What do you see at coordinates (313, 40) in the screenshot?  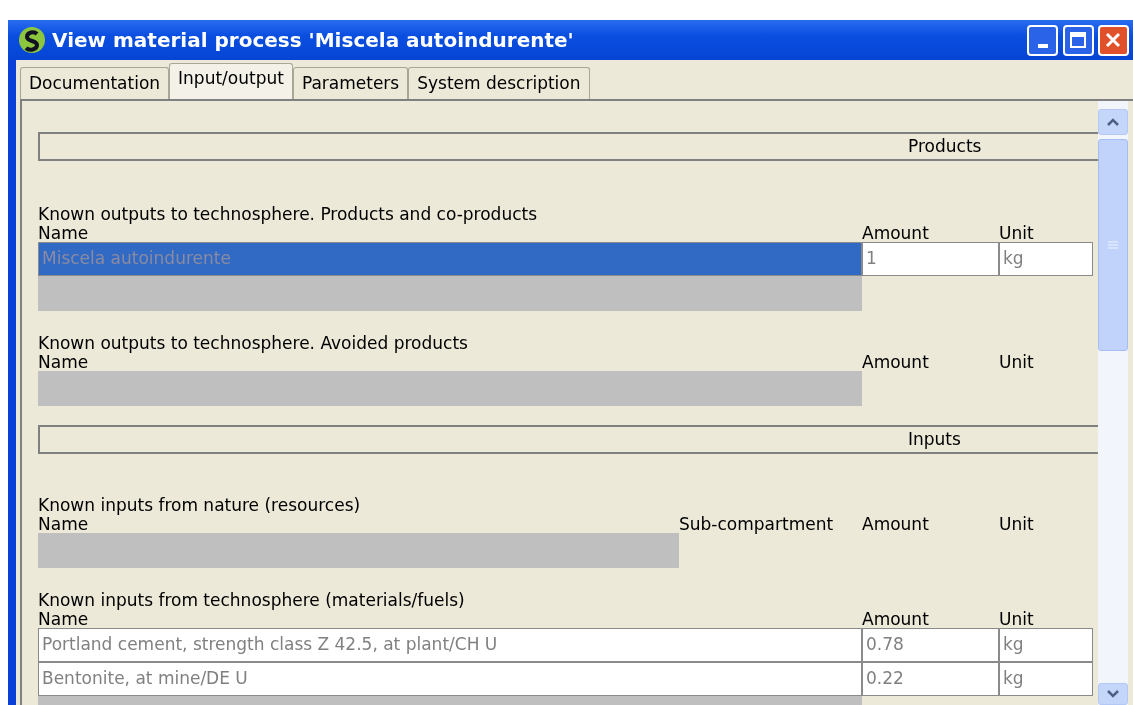 I see `window-title: View material process 'Miscela autoindurente'` at bounding box center [313, 40].